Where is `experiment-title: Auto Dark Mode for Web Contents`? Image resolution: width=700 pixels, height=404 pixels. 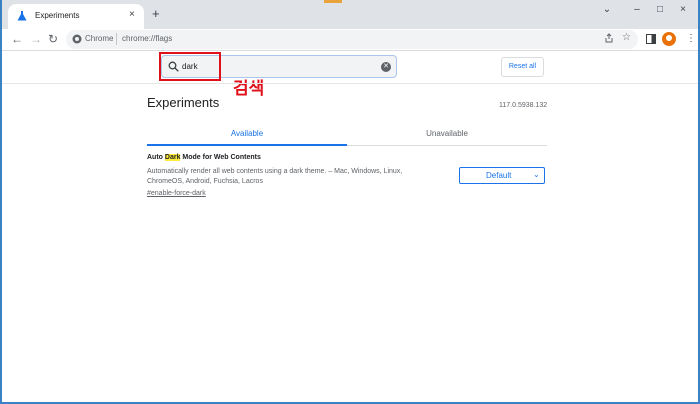 experiment-title: Auto Dark Mode for Web Contents is located at coordinates (204, 157).